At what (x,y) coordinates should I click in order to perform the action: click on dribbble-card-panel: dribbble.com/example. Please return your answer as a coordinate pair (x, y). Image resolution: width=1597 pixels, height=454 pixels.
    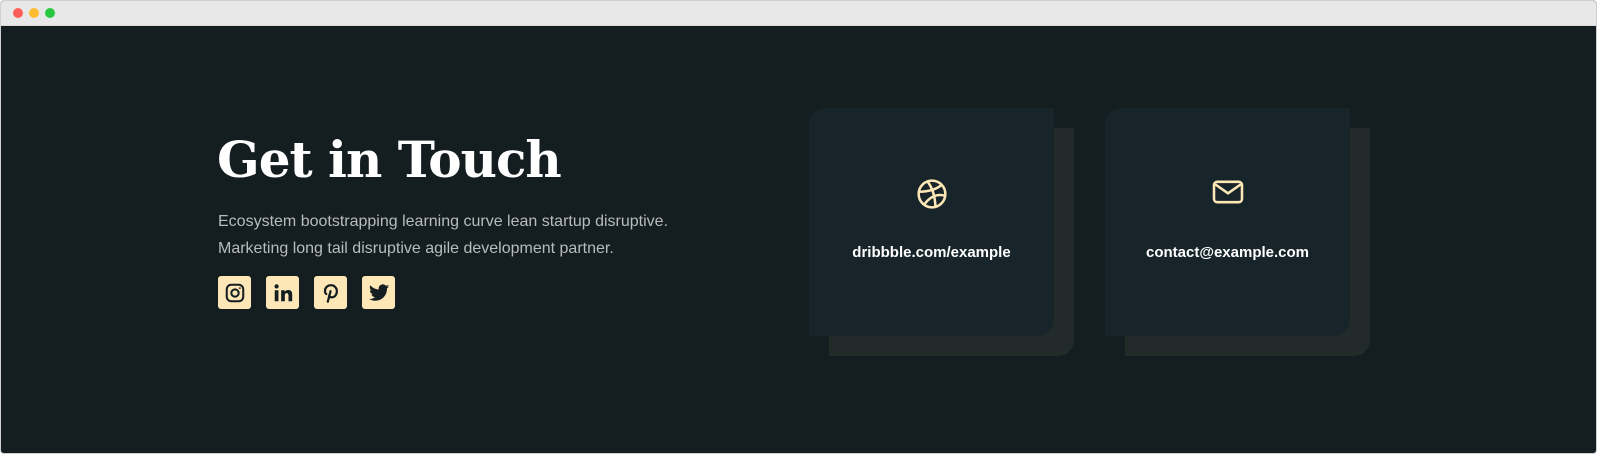
    Looking at the image, I should click on (931, 222).